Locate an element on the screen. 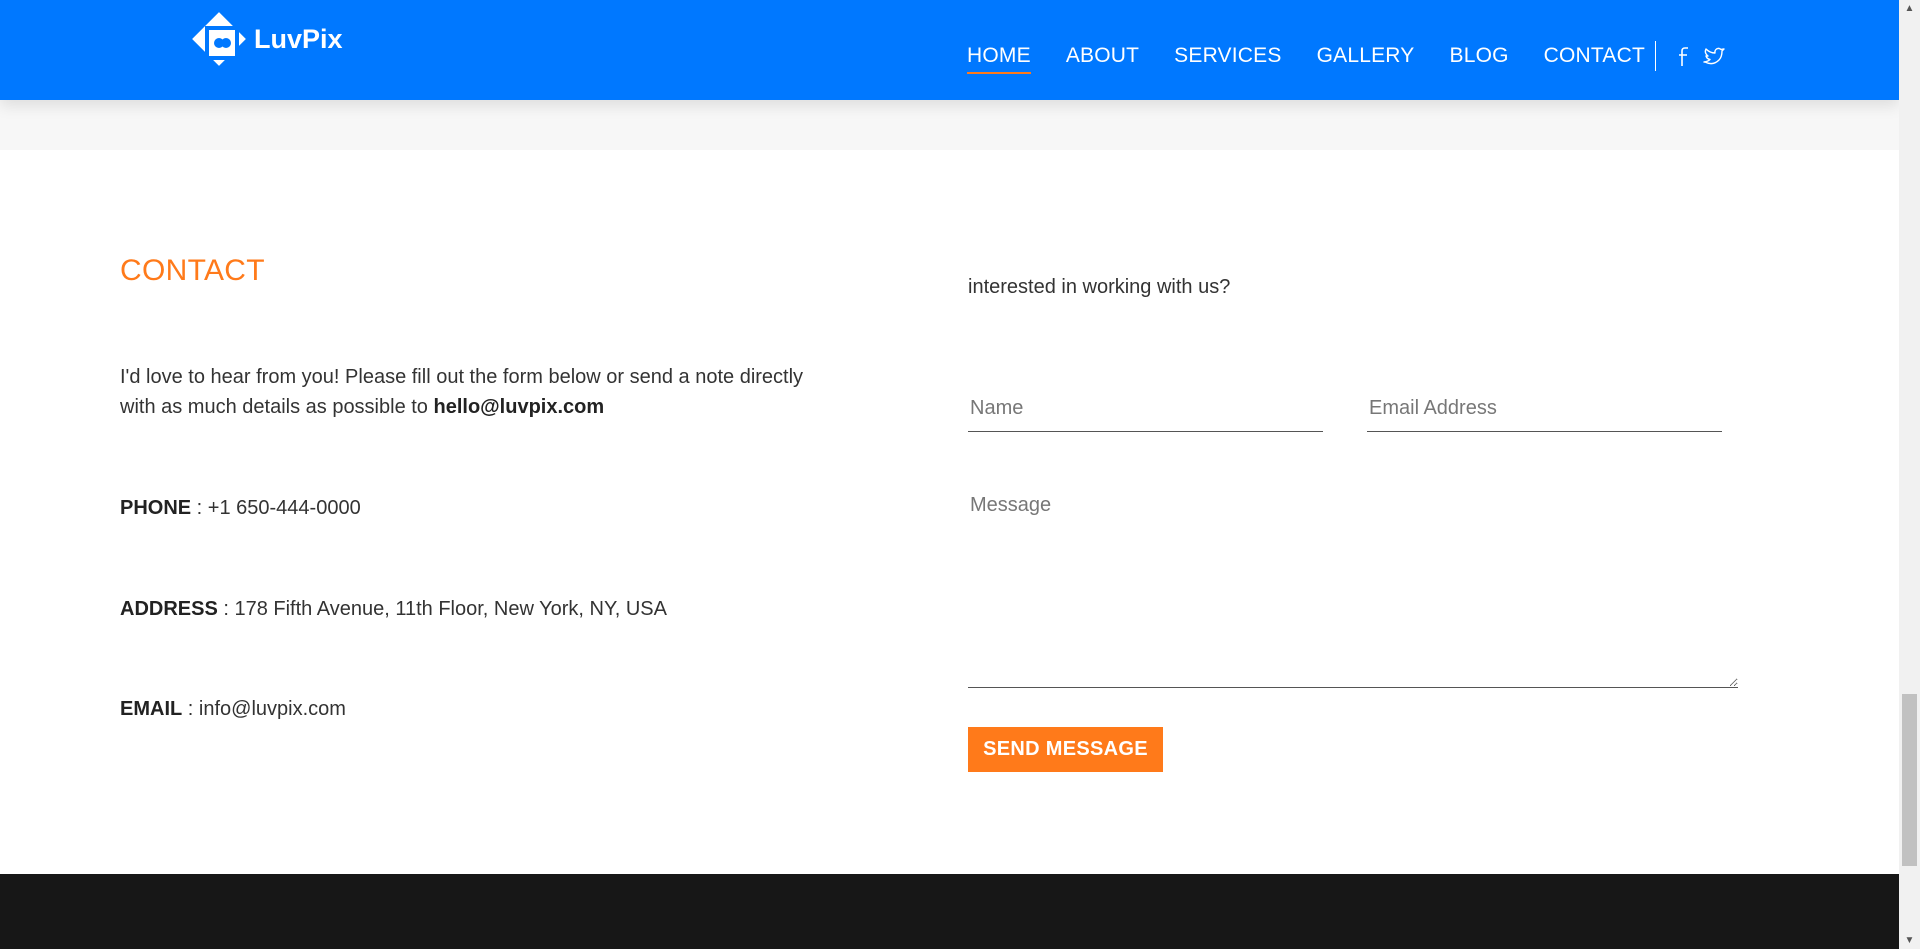  section-title: CONTACT is located at coordinates (192, 270).